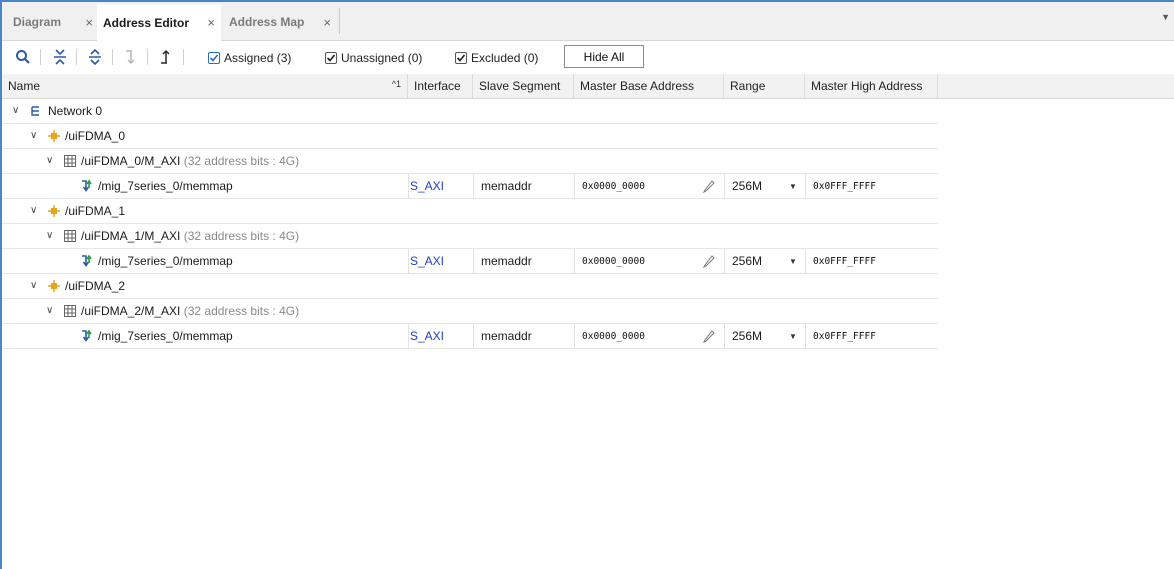 The height and width of the screenshot is (569, 1174). What do you see at coordinates (280, 22) in the screenshot?
I see `tab-address-map: Address Map ×` at bounding box center [280, 22].